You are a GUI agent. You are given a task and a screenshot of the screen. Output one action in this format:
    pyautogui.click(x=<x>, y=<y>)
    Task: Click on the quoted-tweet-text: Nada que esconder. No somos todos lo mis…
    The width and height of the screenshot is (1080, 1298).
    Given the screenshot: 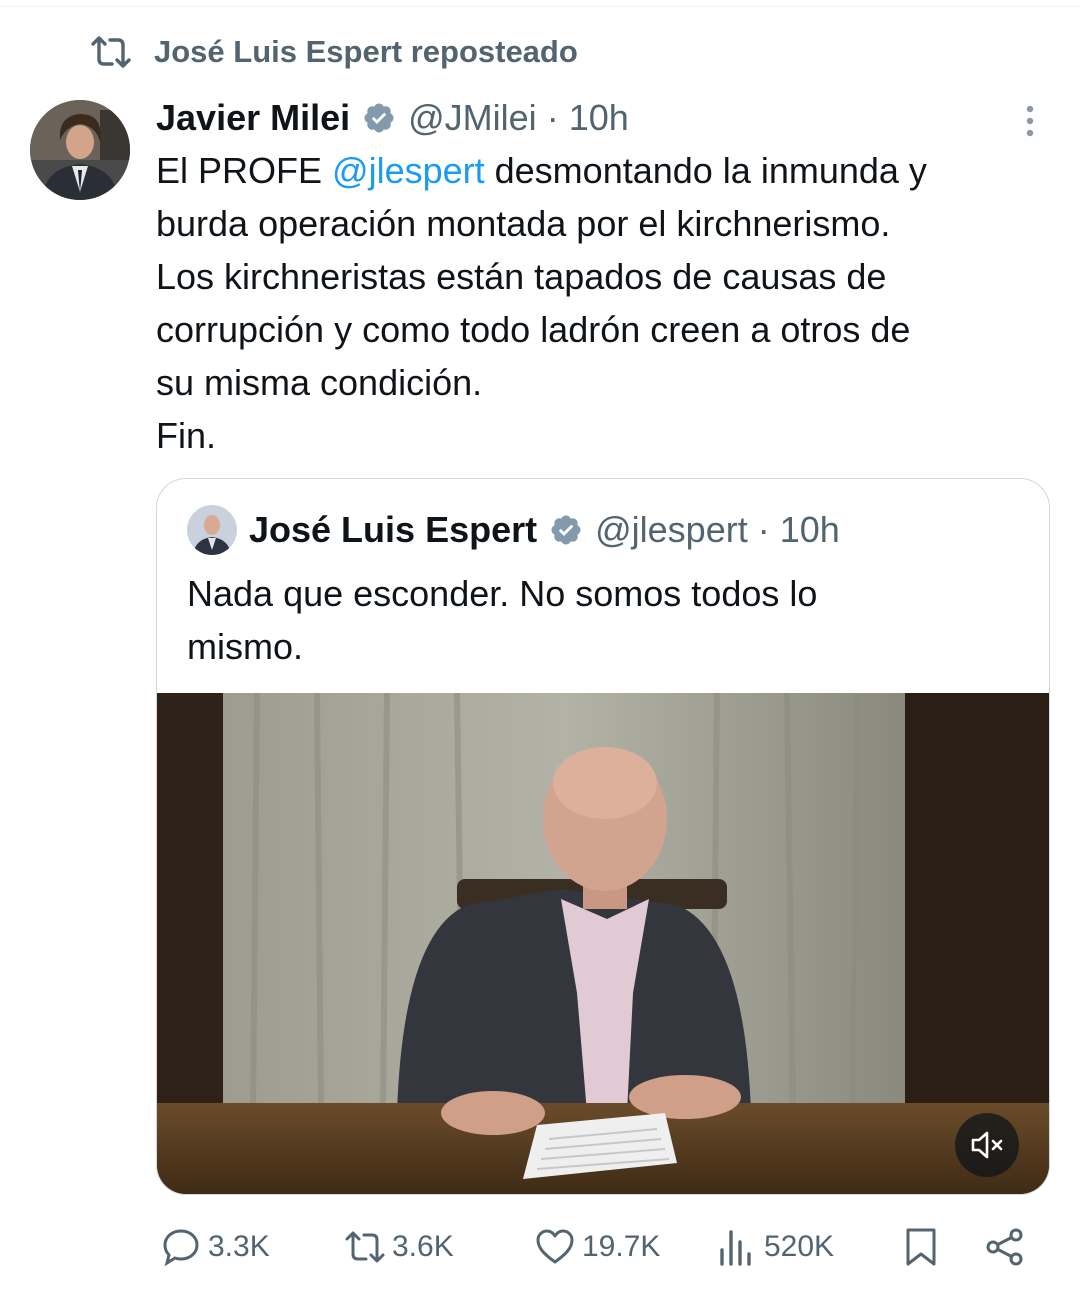 What is the action you would take?
    pyautogui.click(x=597, y=620)
    